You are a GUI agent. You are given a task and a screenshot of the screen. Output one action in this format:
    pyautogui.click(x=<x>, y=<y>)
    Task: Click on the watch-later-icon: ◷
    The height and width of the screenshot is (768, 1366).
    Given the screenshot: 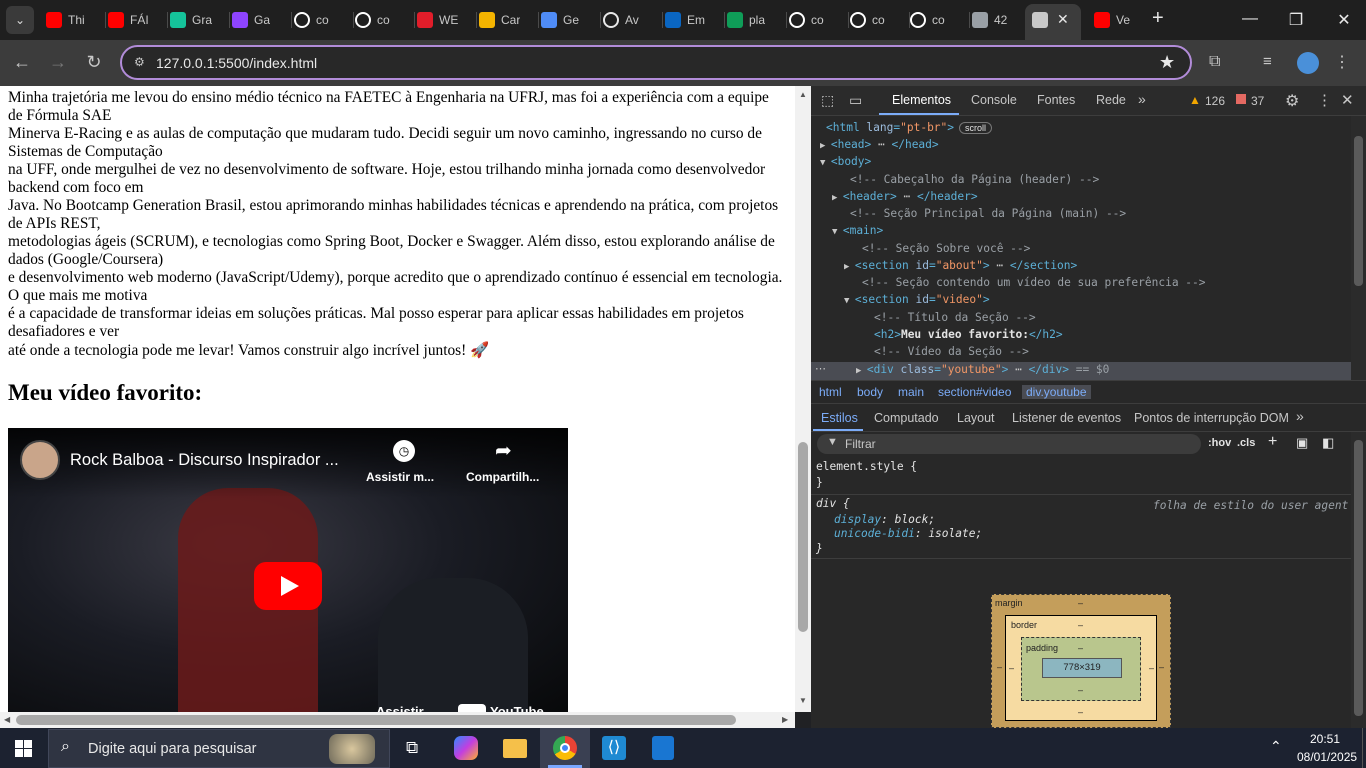 What is the action you would take?
    pyautogui.click(x=404, y=451)
    